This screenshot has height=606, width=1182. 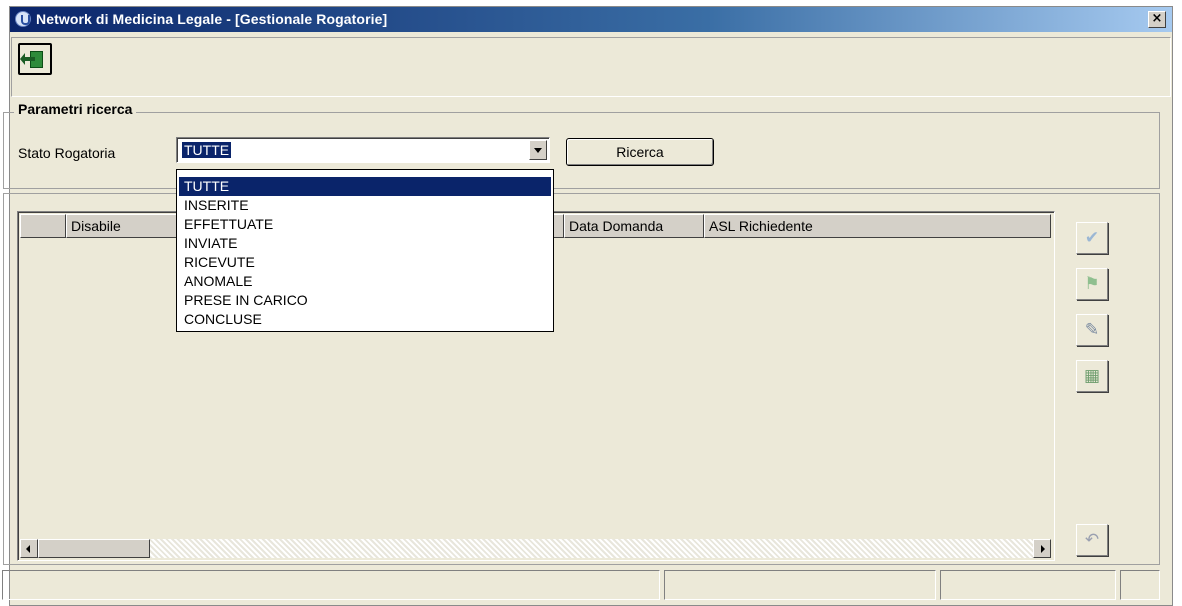 What do you see at coordinates (365, 281) in the screenshot?
I see `dropdown-option: ANOMALE` at bounding box center [365, 281].